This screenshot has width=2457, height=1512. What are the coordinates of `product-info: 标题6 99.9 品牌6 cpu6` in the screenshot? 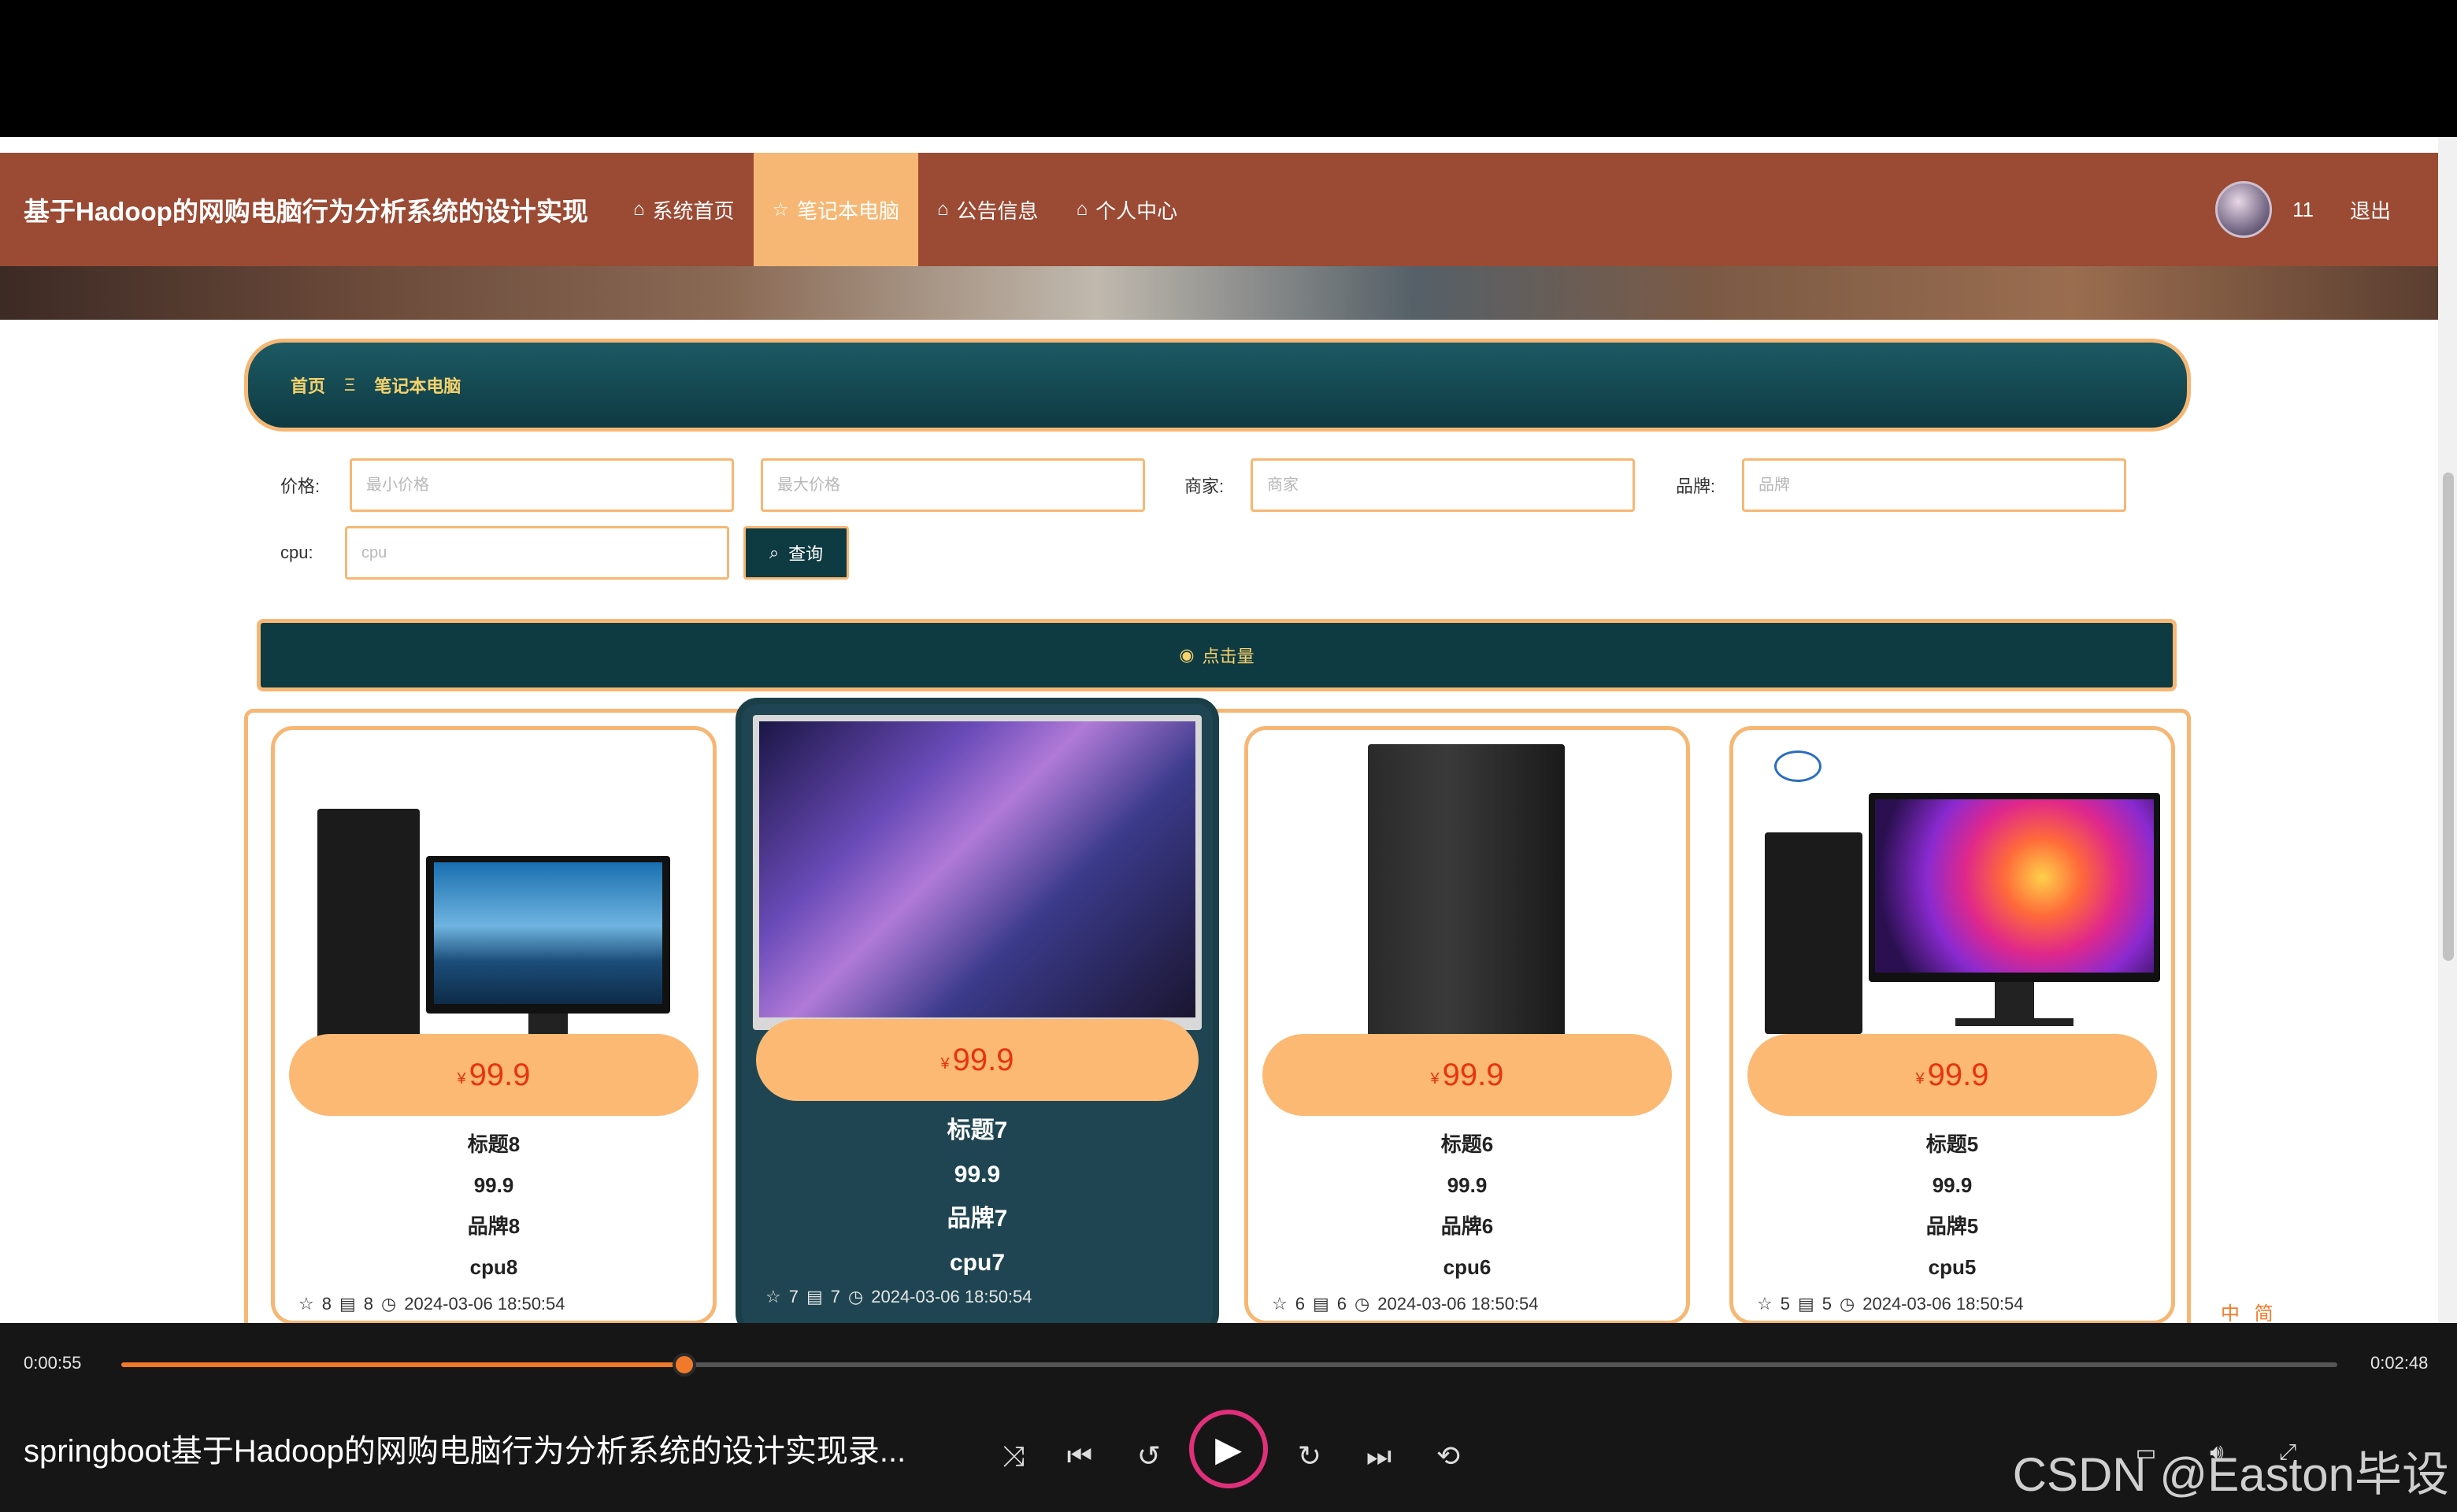 It's located at (1467, 1206).